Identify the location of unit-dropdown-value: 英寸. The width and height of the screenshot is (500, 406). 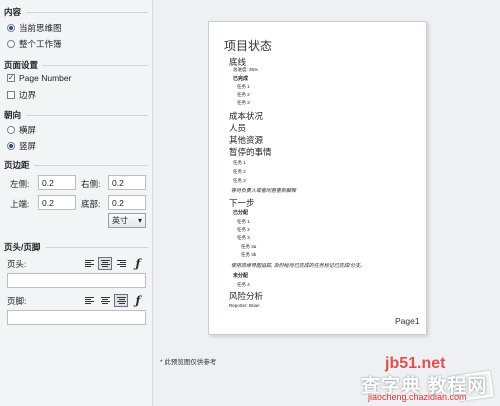
(120, 220).